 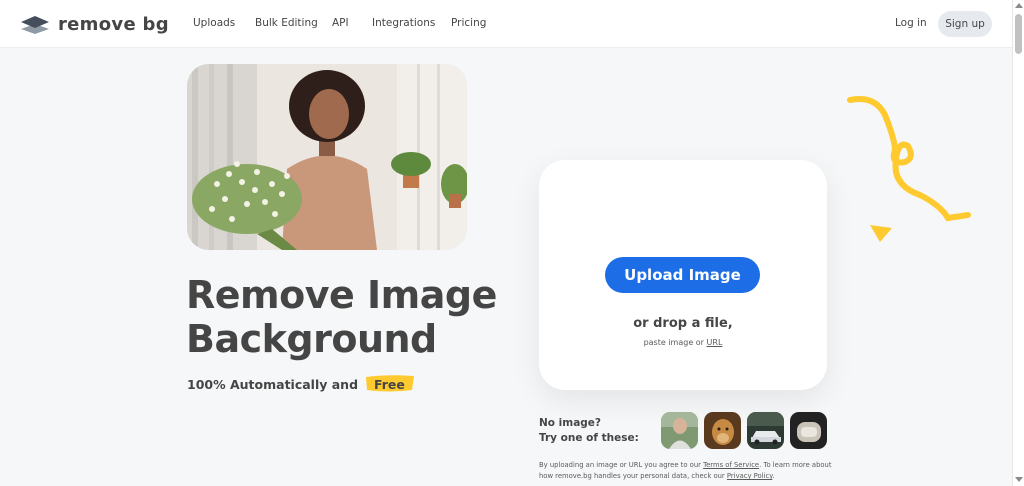 What do you see at coordinates (286, 23) in the screenshot?
I see `nav-link-bulk-editing: Bulk Editing` at bounding box center [286, 23].